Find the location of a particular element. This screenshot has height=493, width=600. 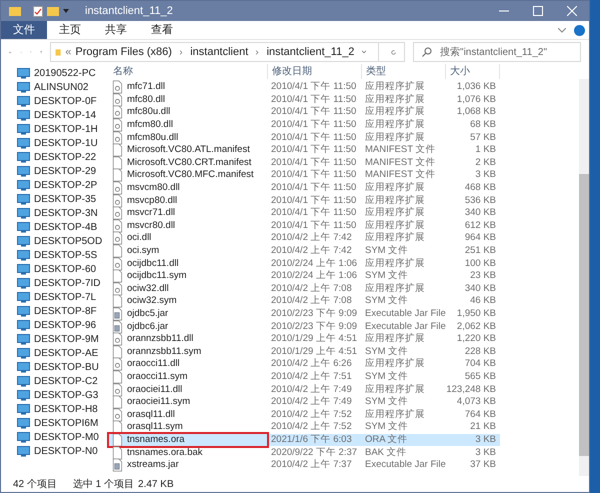

computer-item: DESKTOP-1H is located at coordinates (59, 129).